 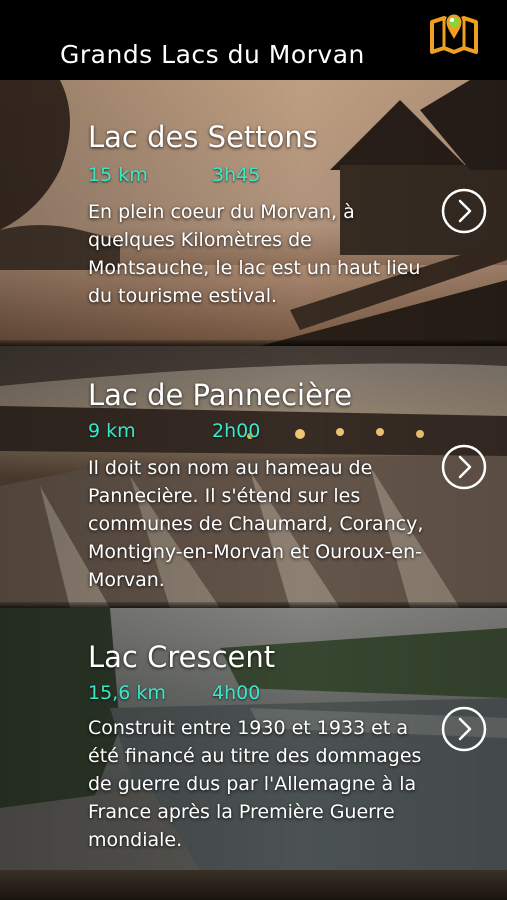 I want to click on app-header: Grands Lacs du Morvan, so click(x=253, y=40).